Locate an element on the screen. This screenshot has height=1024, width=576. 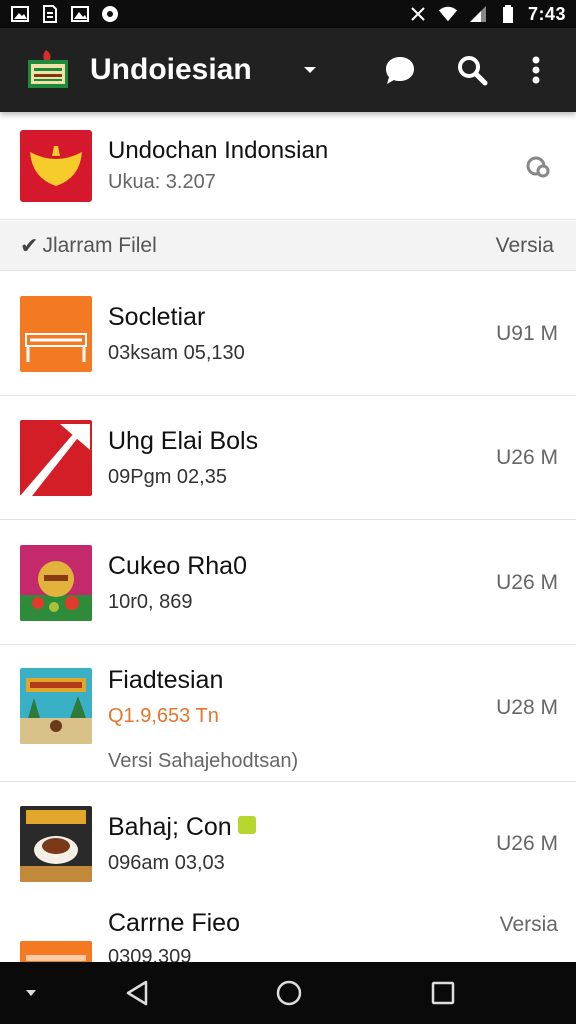
list-item: Socletiar 03ksam 05,130 U91 M is located at coordinates (288, 334).